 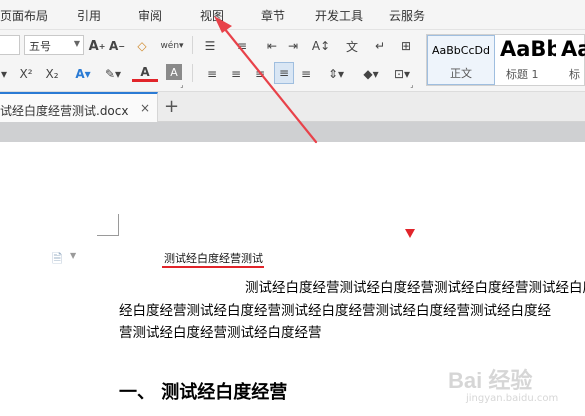 I want to click on red-triangle-marker, so click(x=410, y=233).